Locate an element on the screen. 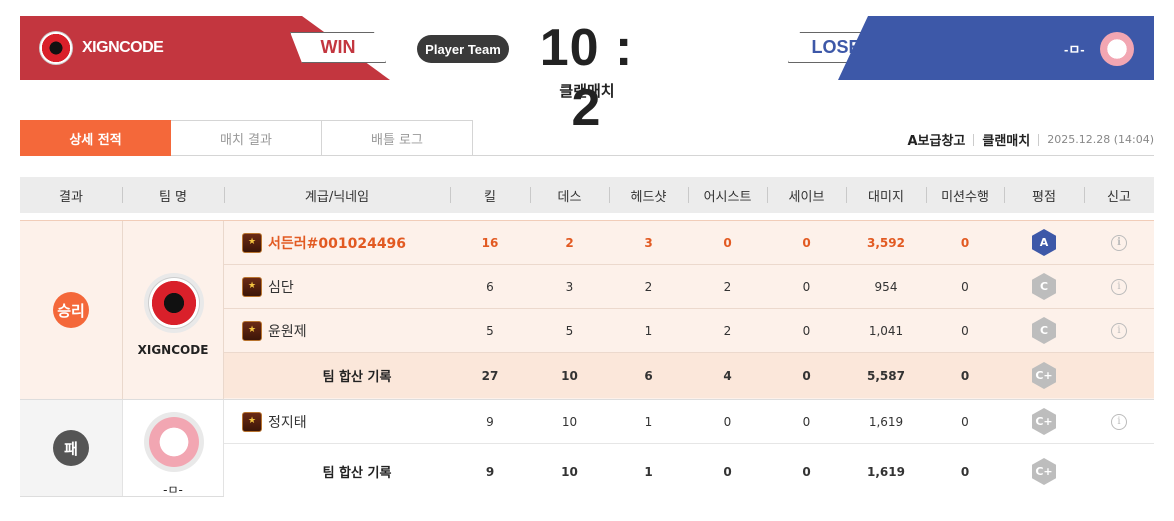 This screenshot has height=521, width=1174. col-headshot: 헤드샷 is located at coordinates (648, 195).